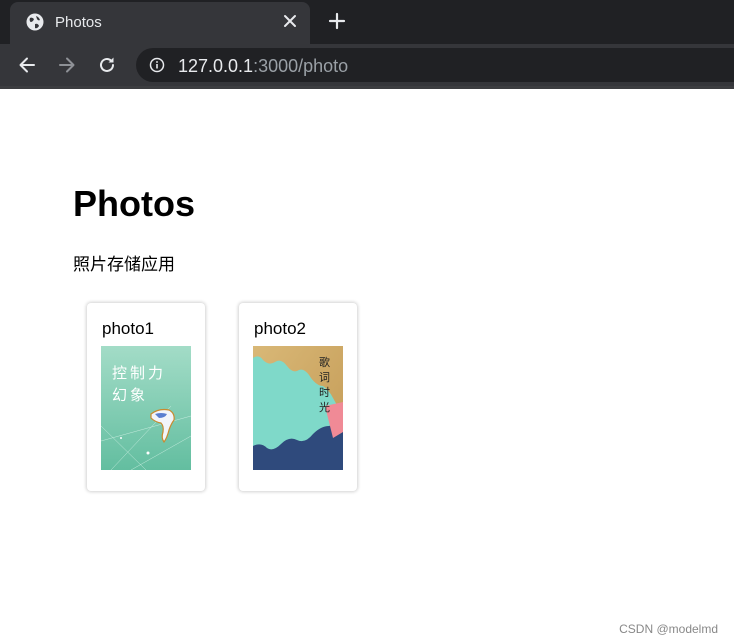 This screenshot has height=644, width=734. I want to click on address-bar: 127.0.0.1:3000/photo, so click(435, 65).